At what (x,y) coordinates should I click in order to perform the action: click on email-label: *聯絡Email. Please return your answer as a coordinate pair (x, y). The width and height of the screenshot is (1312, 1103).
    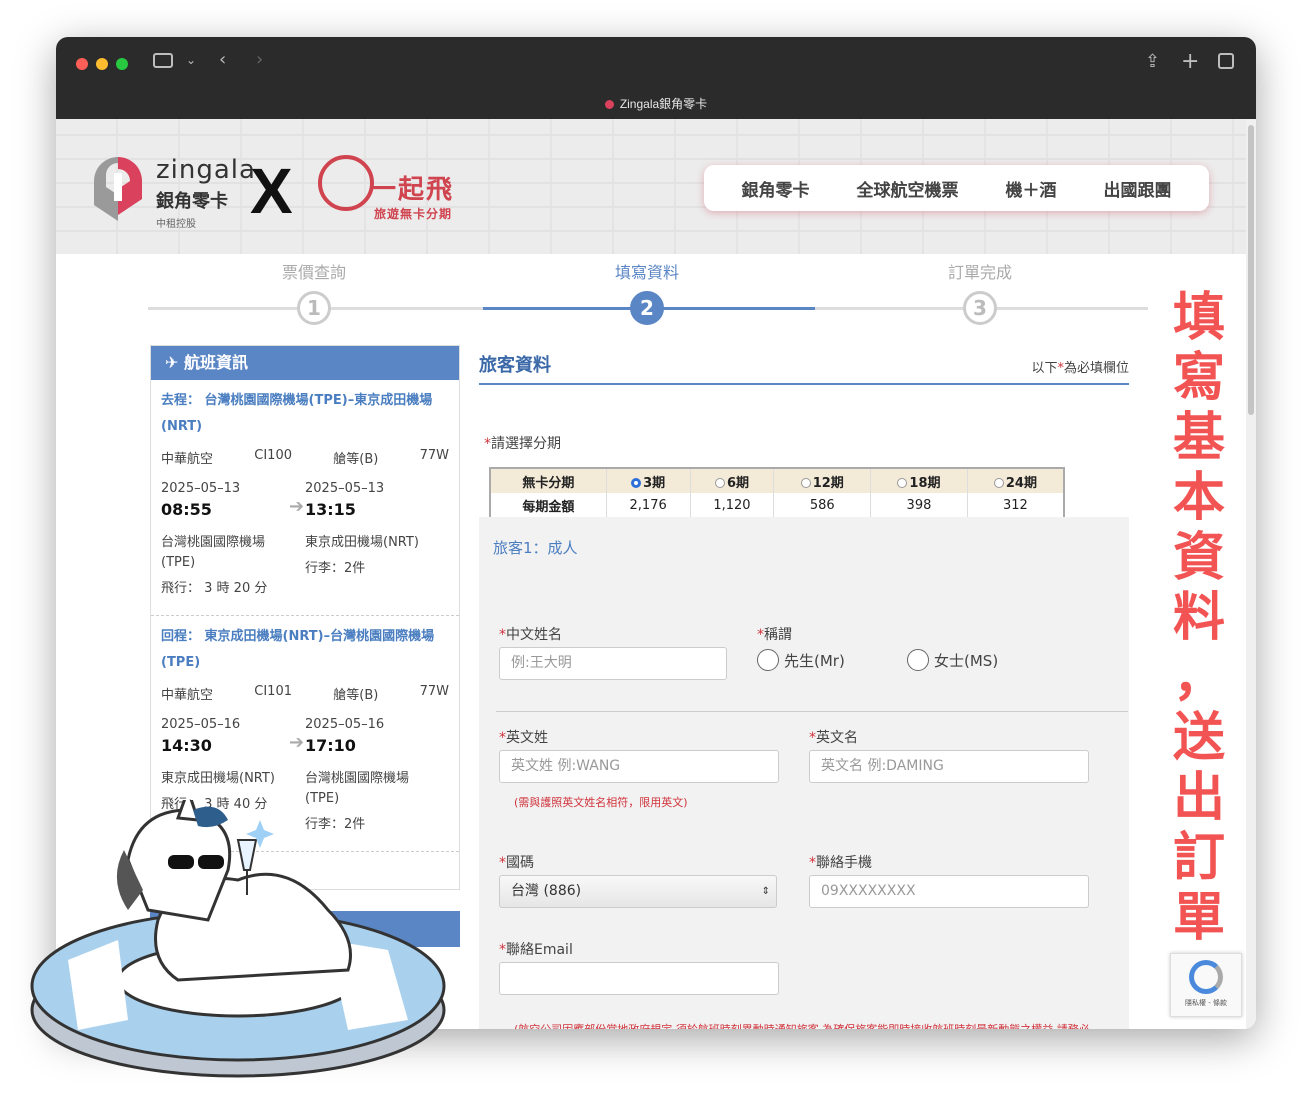
    Looking at the image, I should click on (536, 950).